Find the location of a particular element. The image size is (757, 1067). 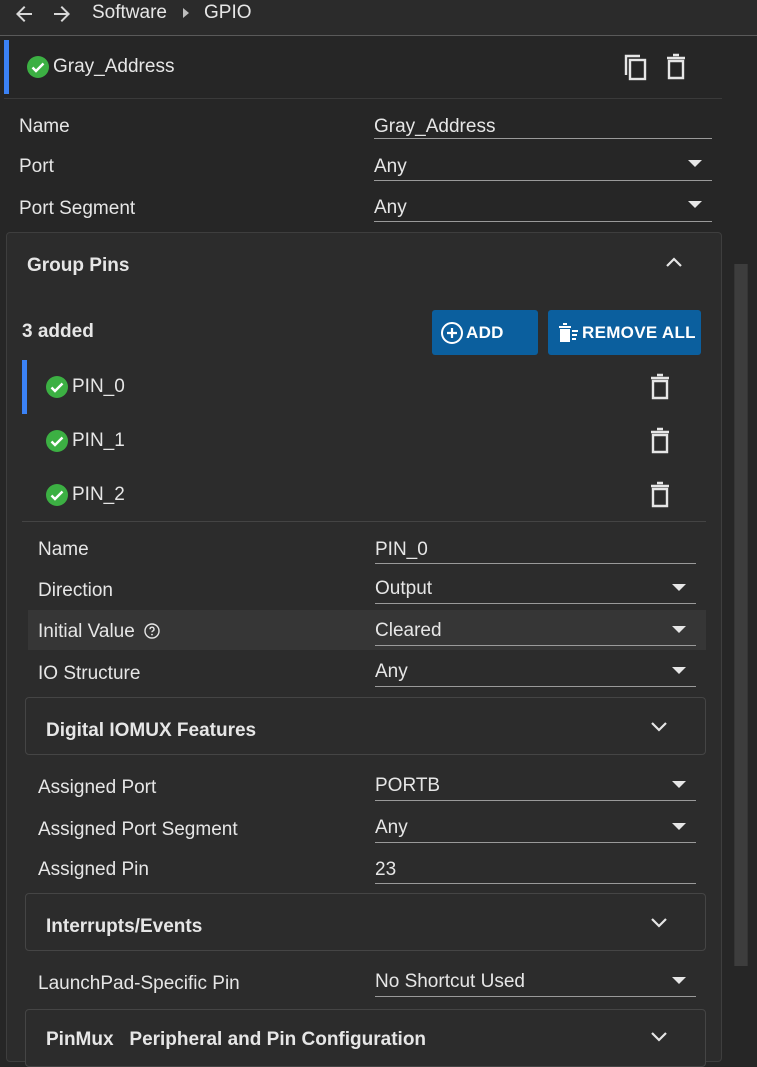

assigned-pin-label: Assigned Pin is located at coordinates (93, 869).